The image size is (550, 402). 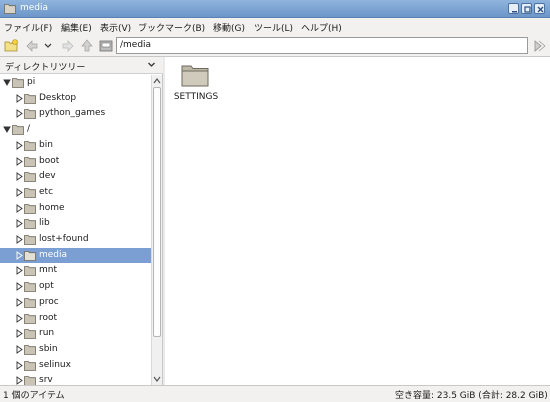 I want to click on tree-item: mnt, so click(x=75, y=270).